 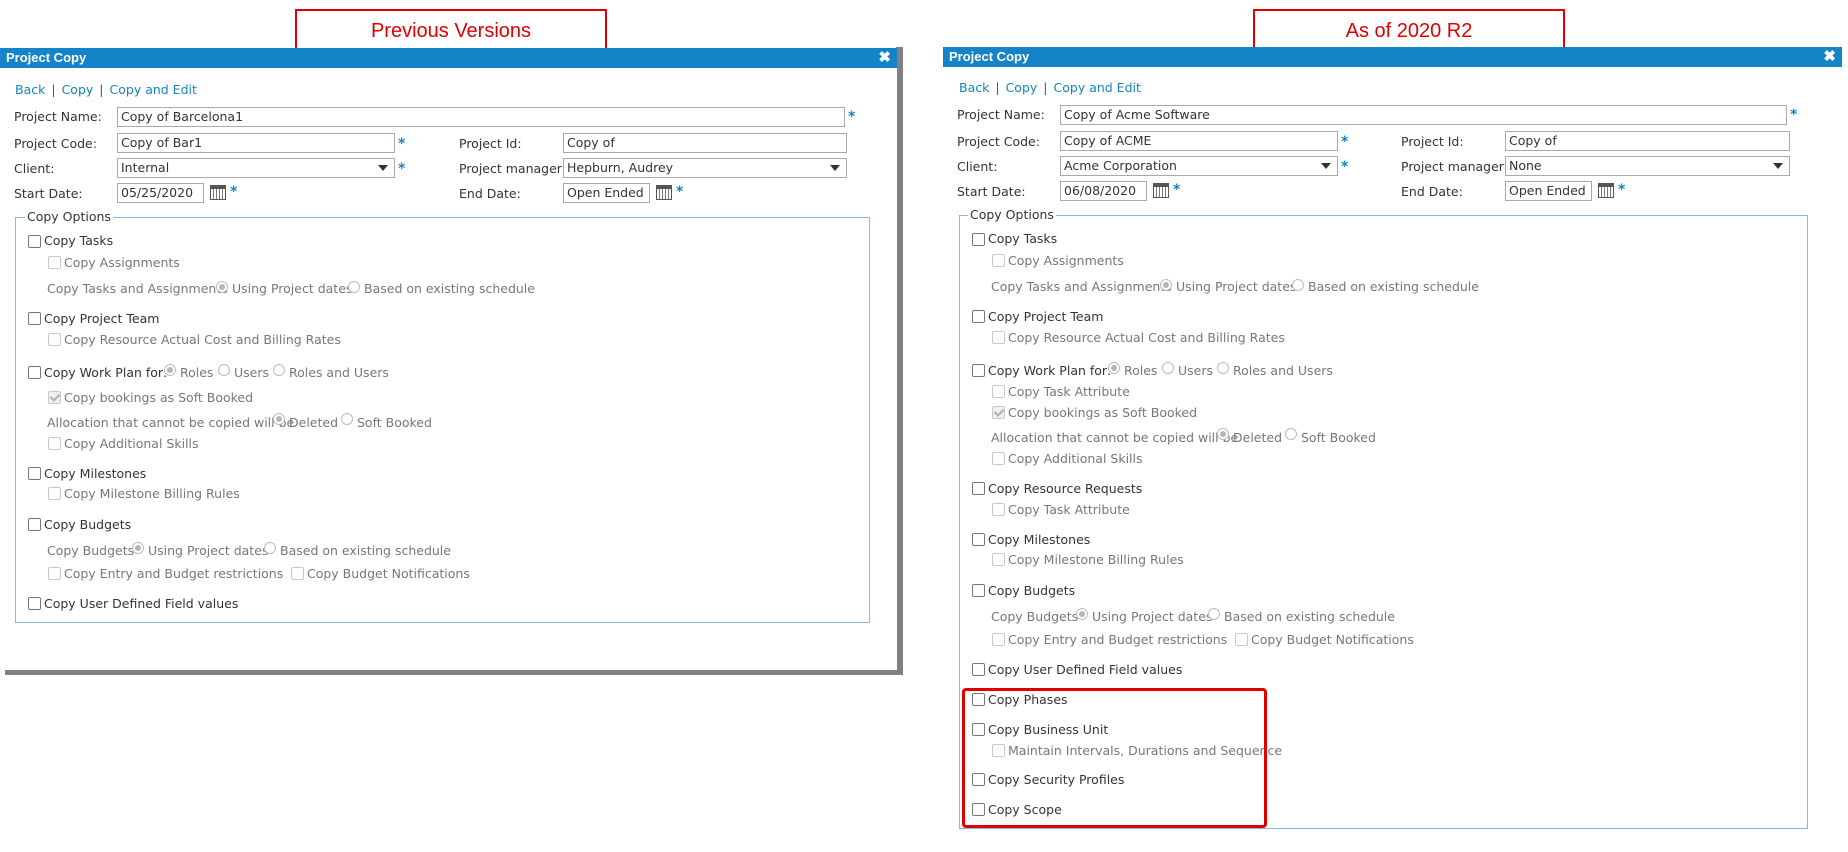 What do you see at coordinates (1114, 758) in the screenshot?
I see `new-options-highlight` at bounding box center [1114, 758].